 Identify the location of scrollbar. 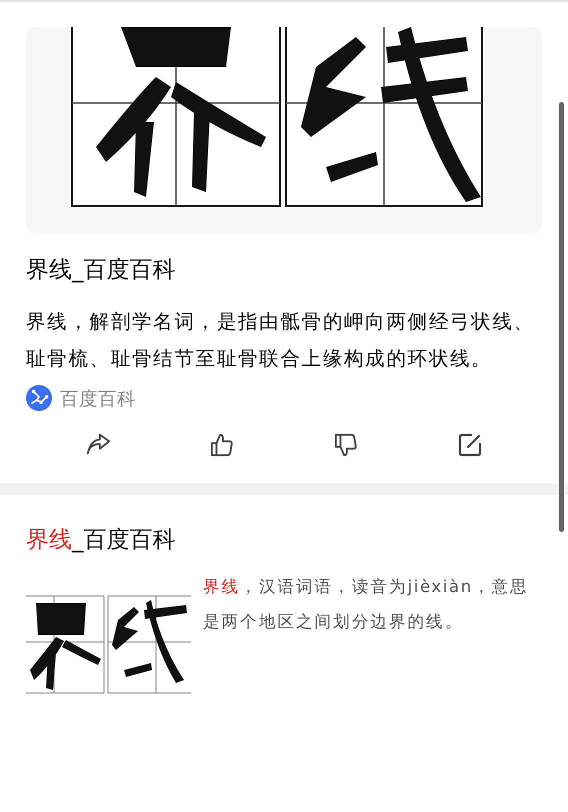
(561, 317).